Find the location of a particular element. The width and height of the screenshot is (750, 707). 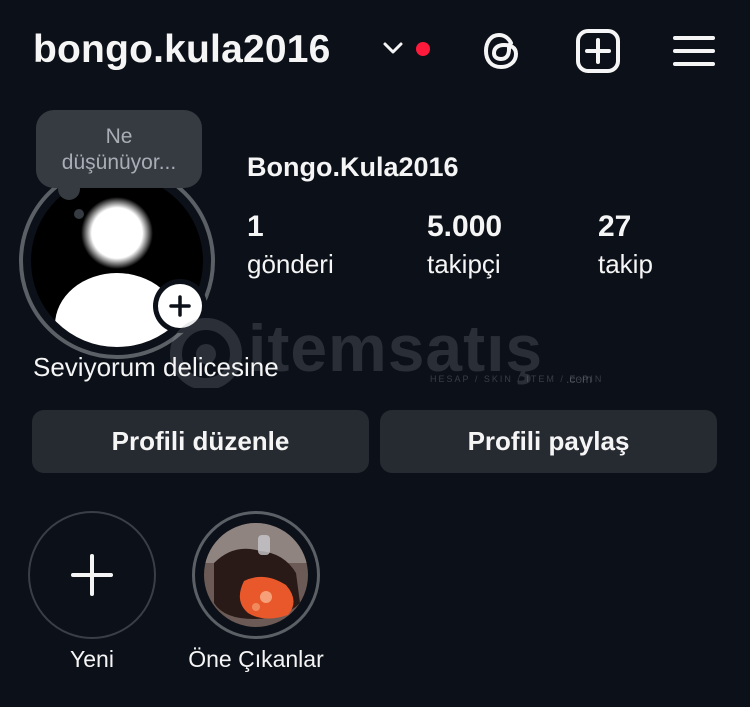

watermark-domain: .com is located at coordinates (579, 379).